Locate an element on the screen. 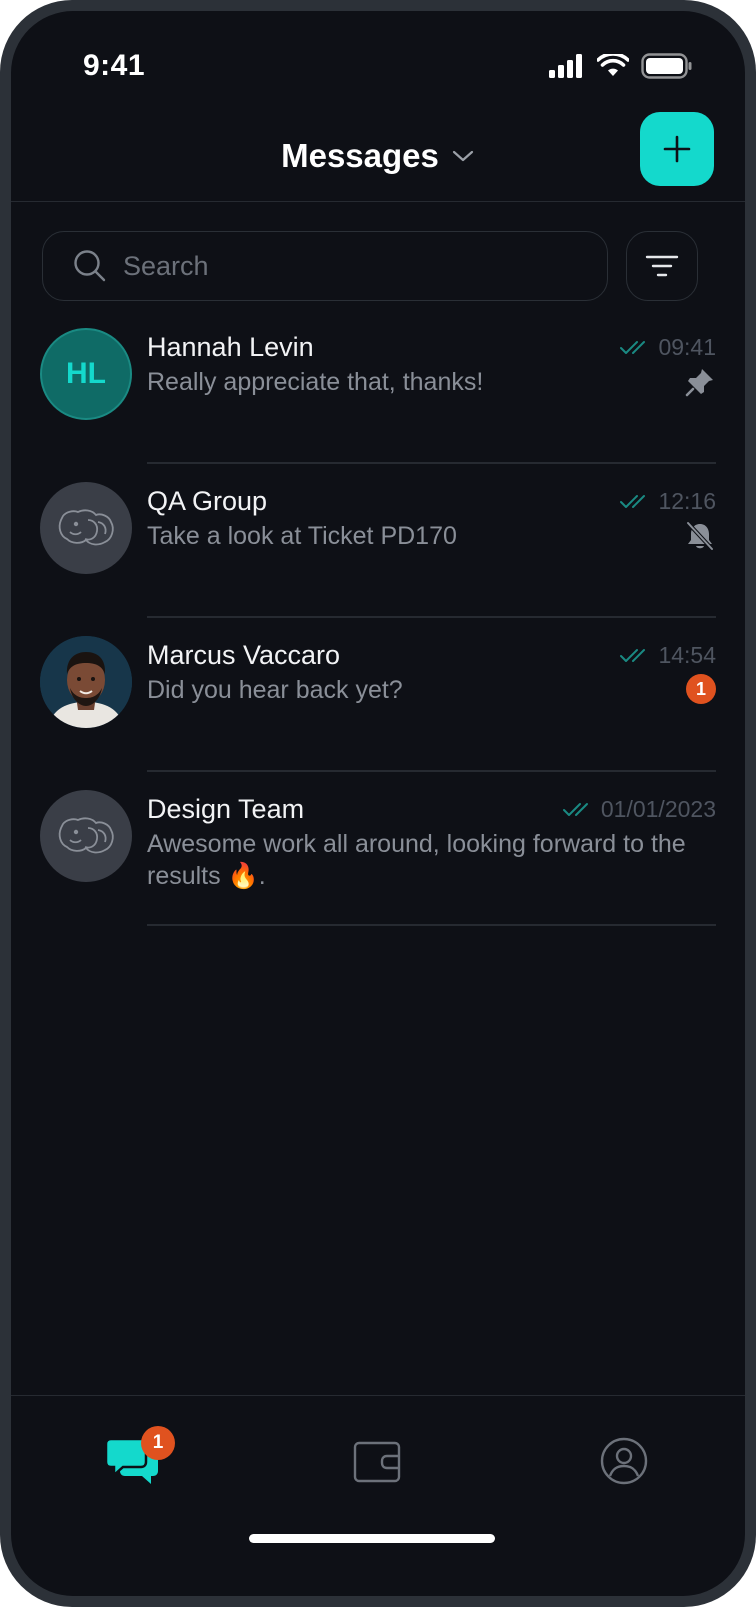 The width and height of the screenshot is (756, 1607). person-photo is located at coordinates (86, 682).